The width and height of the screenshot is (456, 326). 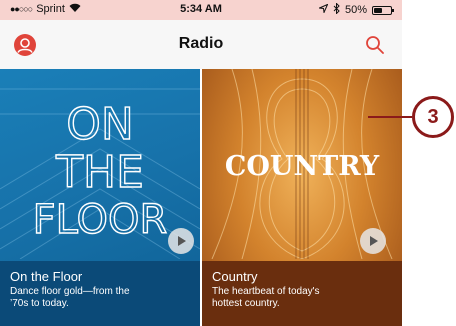 I want to click on search-icon, so click(x=375, y=45).